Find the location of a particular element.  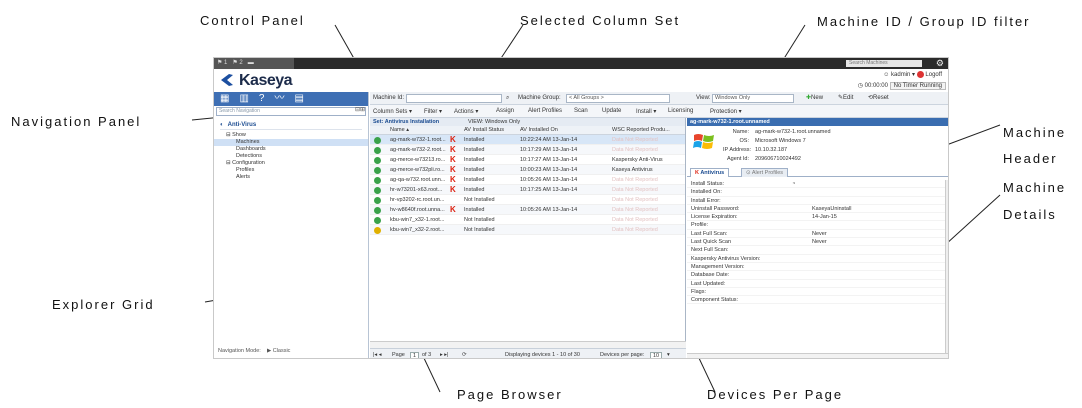

callout-machine-details-line1: Machine is located at coordinates (1035, 187).